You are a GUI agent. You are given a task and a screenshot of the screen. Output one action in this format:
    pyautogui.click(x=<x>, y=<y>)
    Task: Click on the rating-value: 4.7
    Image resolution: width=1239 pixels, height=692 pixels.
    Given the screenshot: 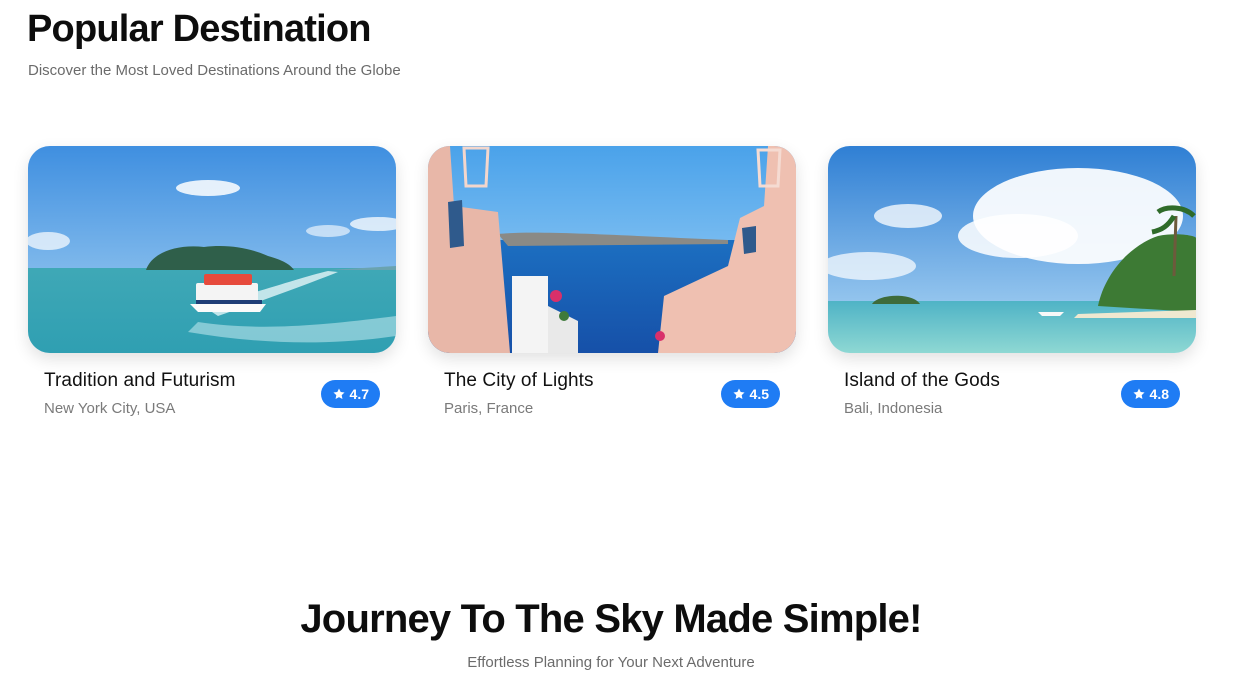 What is the action you would take?
    pyautogui.click(x=359, y=394)
    